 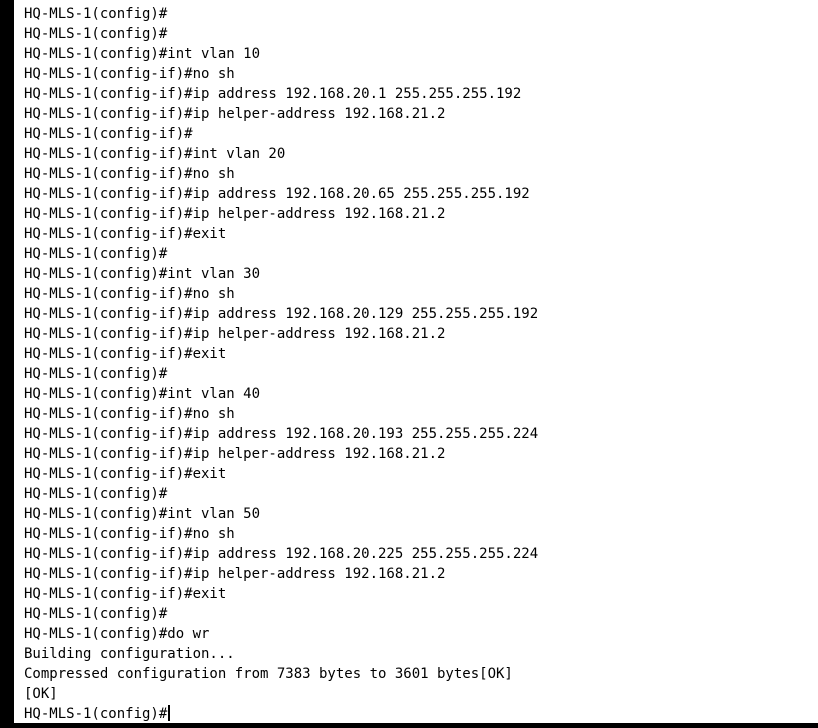 What do you see at coordinates (142, 274) in the screenshot?
I see `console-line: HQ-MLS-1(config)#int vlan 30` at bounding box center [142, 274].